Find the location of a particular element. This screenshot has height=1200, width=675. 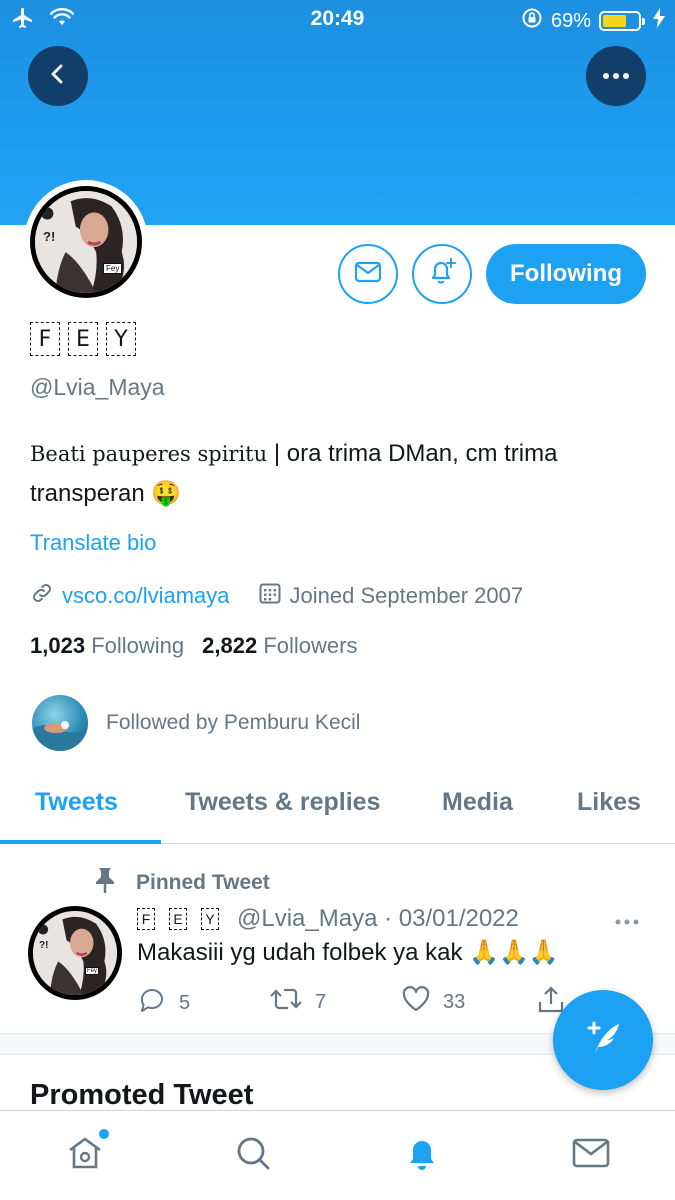

more-horizontal-icon is located at coordinates (627, 918).